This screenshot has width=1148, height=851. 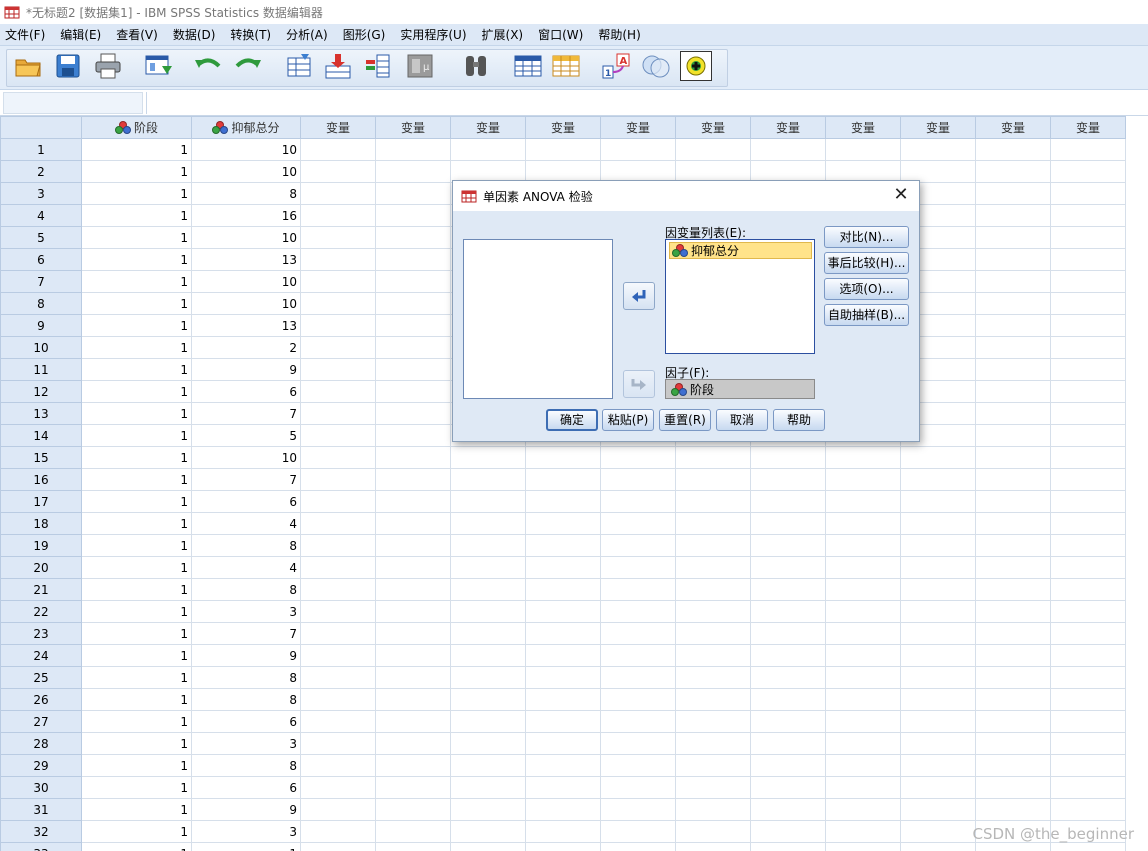 What do you see at coordinates (41, 303) in the screenshot?
I see `row-number: 8` at bounding box center [41, 303].